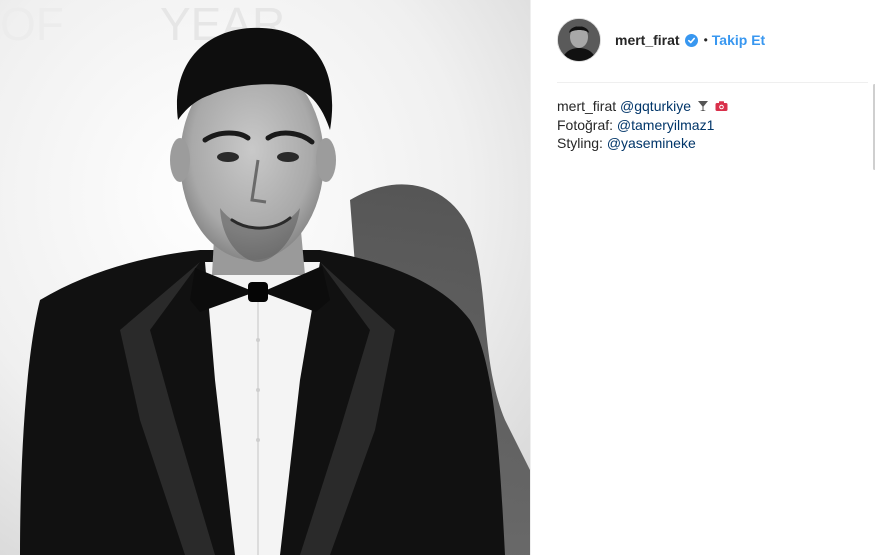 The image size is (875, 555). I want to click on caption-line-1: mert_firat @gqturkiye, so click(707, 106).